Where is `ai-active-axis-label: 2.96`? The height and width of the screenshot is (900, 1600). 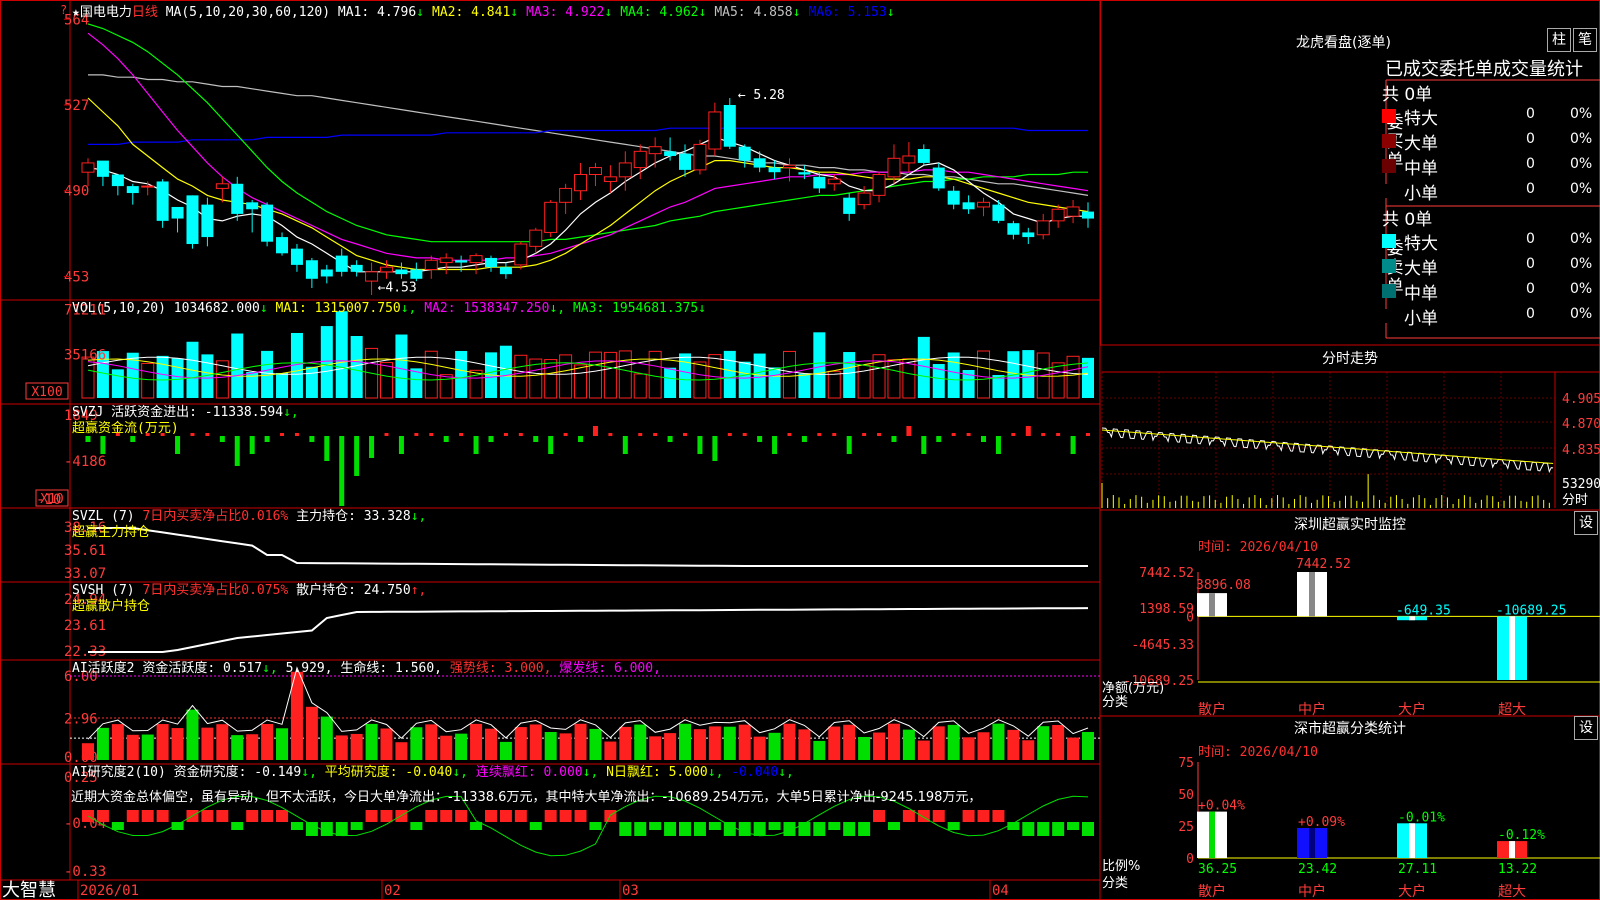
ai-active-axis-label: 2.96 is located at coordinates (81, 720).